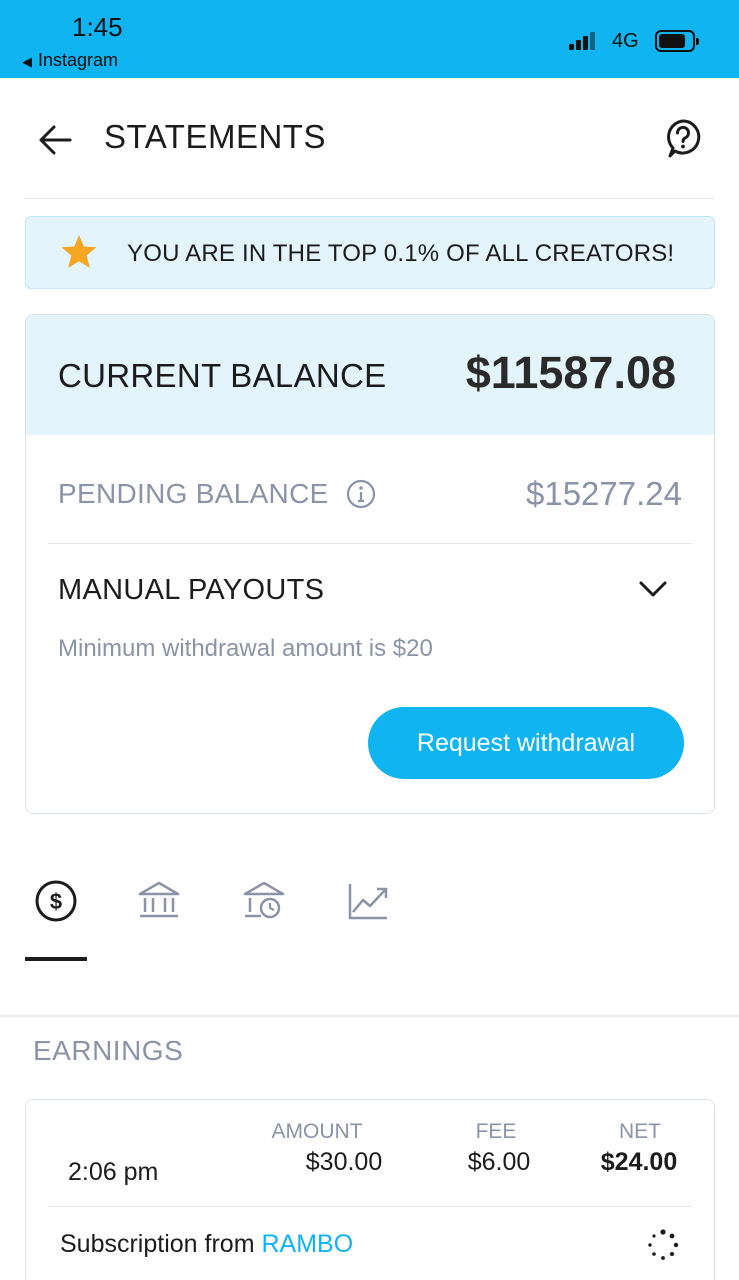 Image resolution: width=739 pixels, height=1280 pixels. What do you see at coordinates (56, 140) in the screenshot?
I see `back-arrow-icon` at bounding box center [56, 140].